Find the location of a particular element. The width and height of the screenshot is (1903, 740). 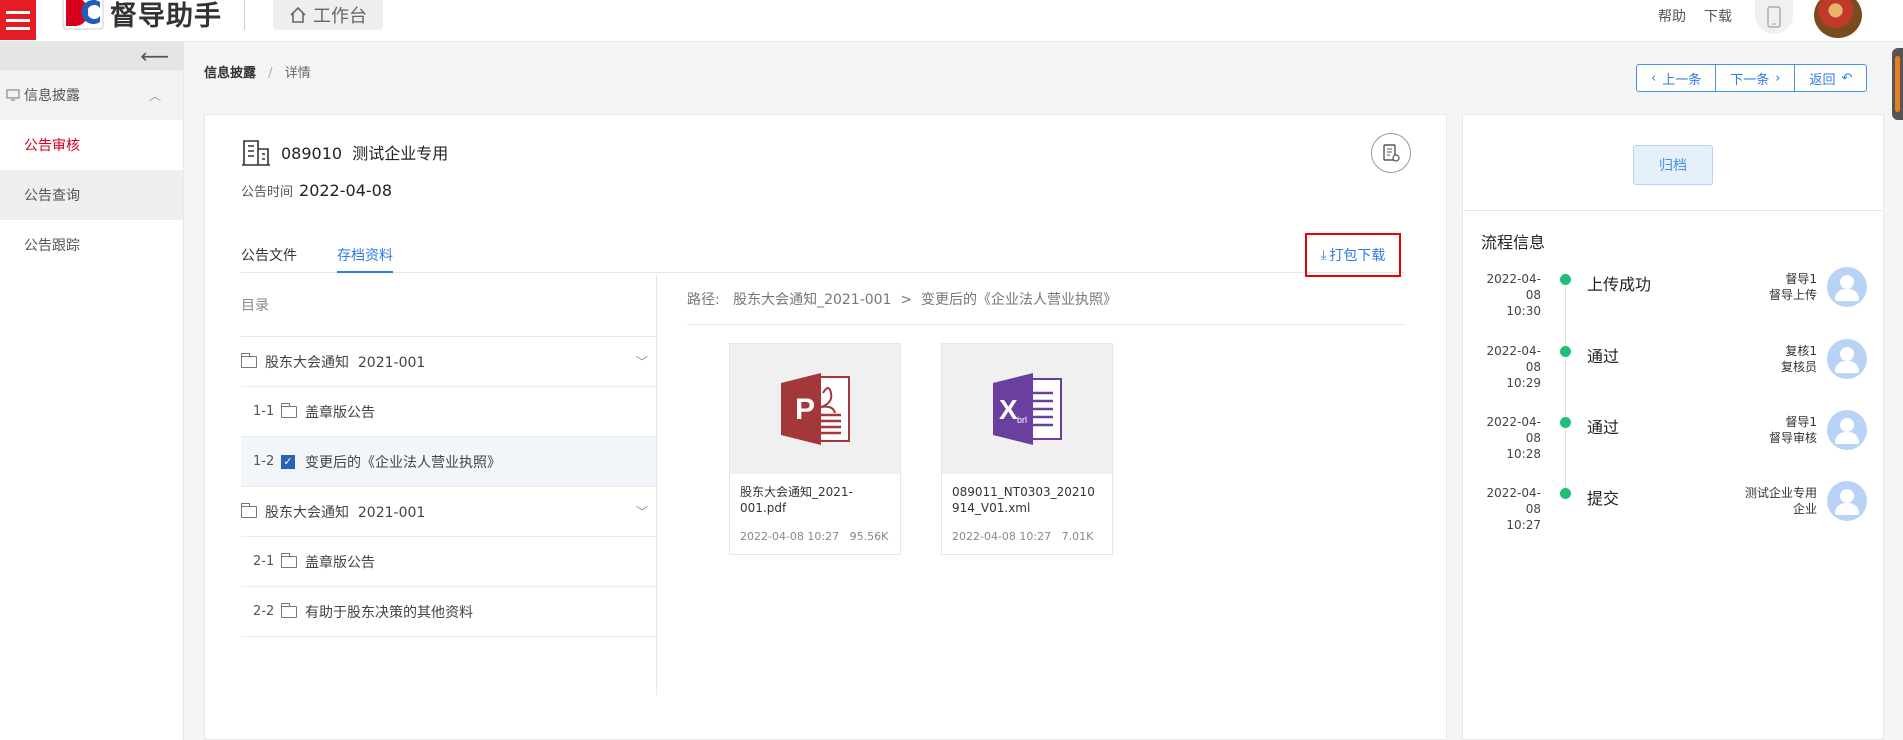

sidebar-item-announcement-tracking: 公告跟踪 is located at coordinates (91, 245).